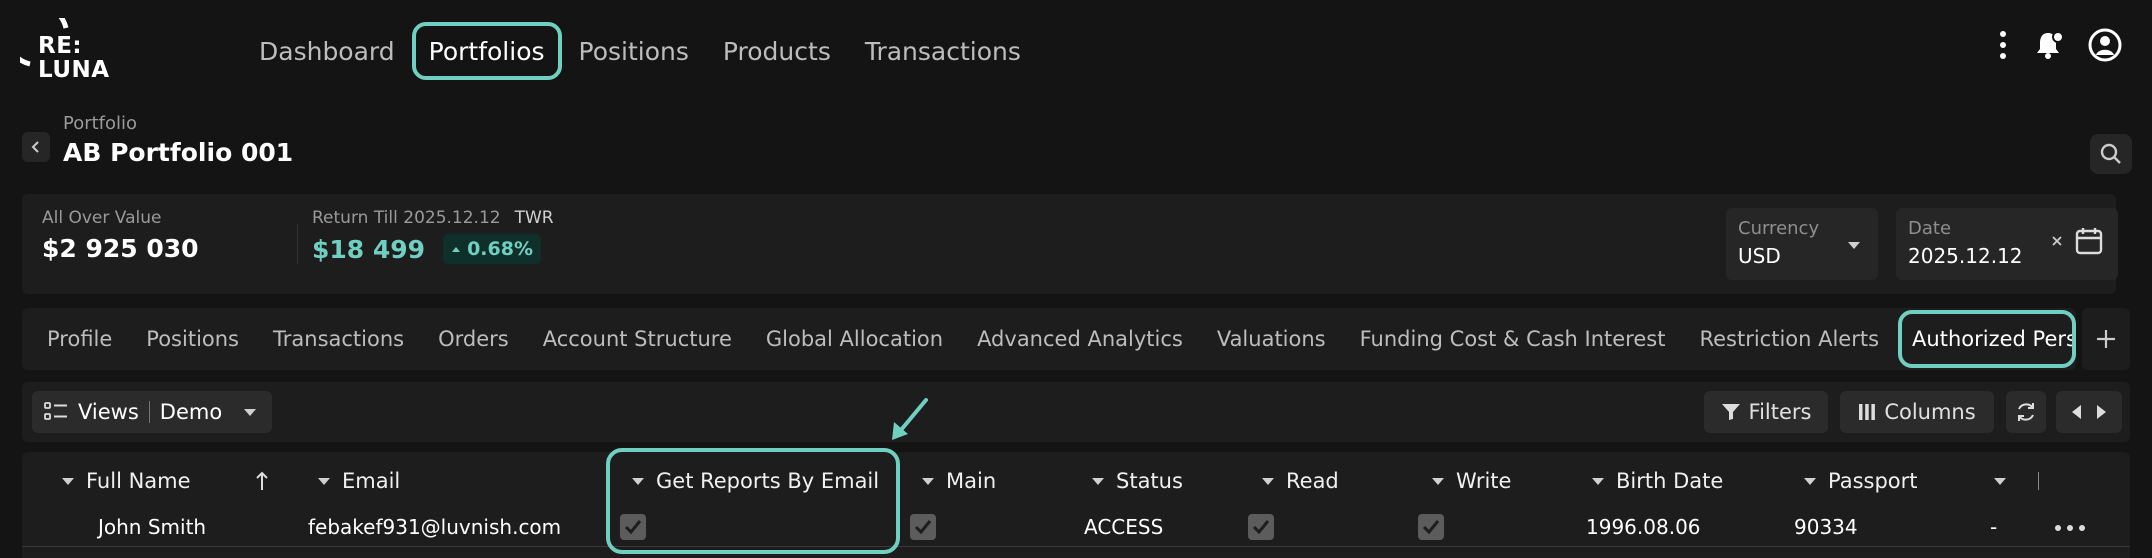 This screenshot has width=2152, height=558. Describe the element at coordinates (486, 51) in the screenshot. I see `nav-item-portfolios: Portfolios` at that location.